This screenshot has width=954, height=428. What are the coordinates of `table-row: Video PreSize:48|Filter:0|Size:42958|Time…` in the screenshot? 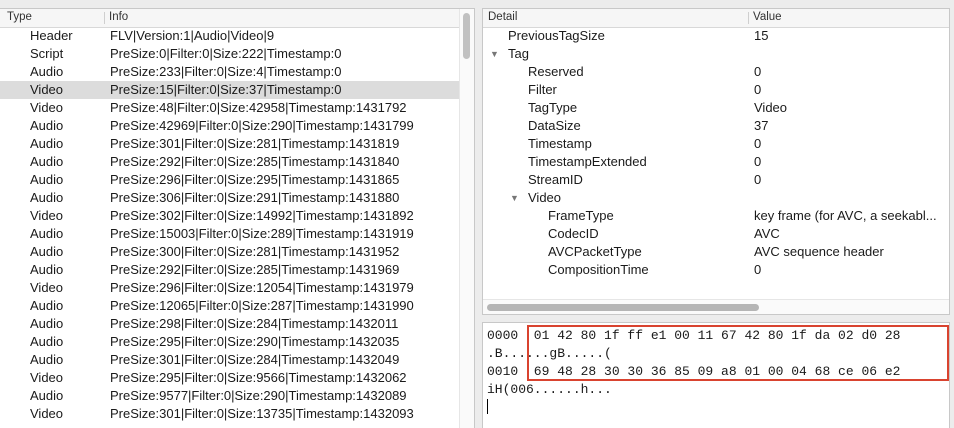 It's located at (237, 108).